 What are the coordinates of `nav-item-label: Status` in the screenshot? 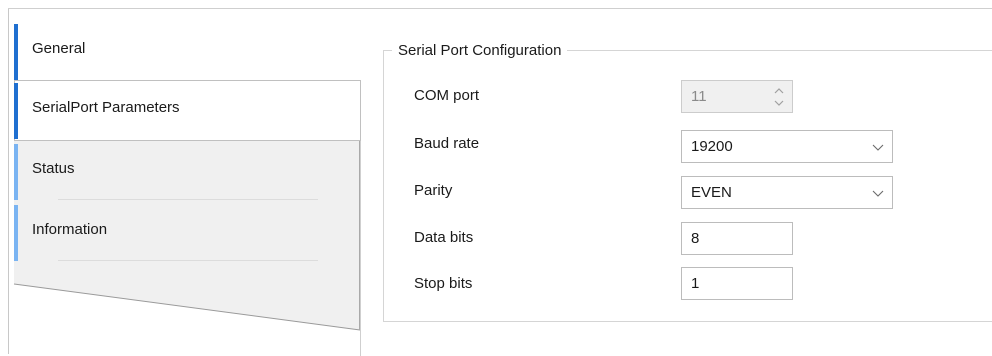 It's located at (53, 168).